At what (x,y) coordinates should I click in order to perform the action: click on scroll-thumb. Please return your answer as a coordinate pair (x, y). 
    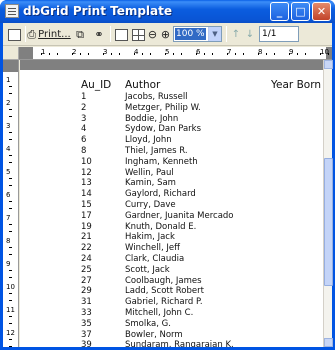
    Looking at the image, I should click on (328, 222).